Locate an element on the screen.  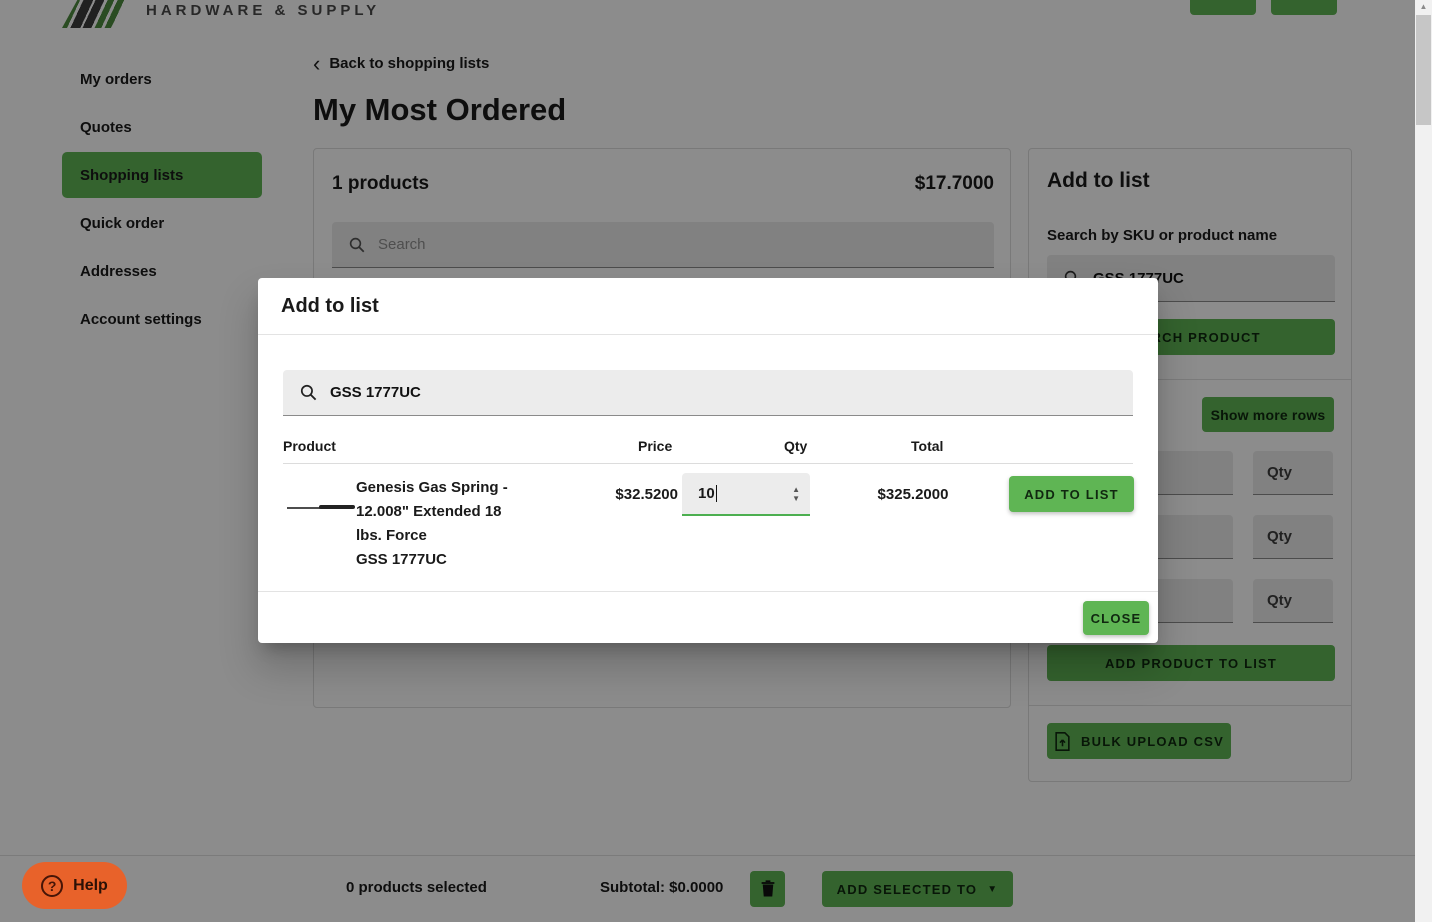
gas-spring-body is located at coordinates (337, 507).